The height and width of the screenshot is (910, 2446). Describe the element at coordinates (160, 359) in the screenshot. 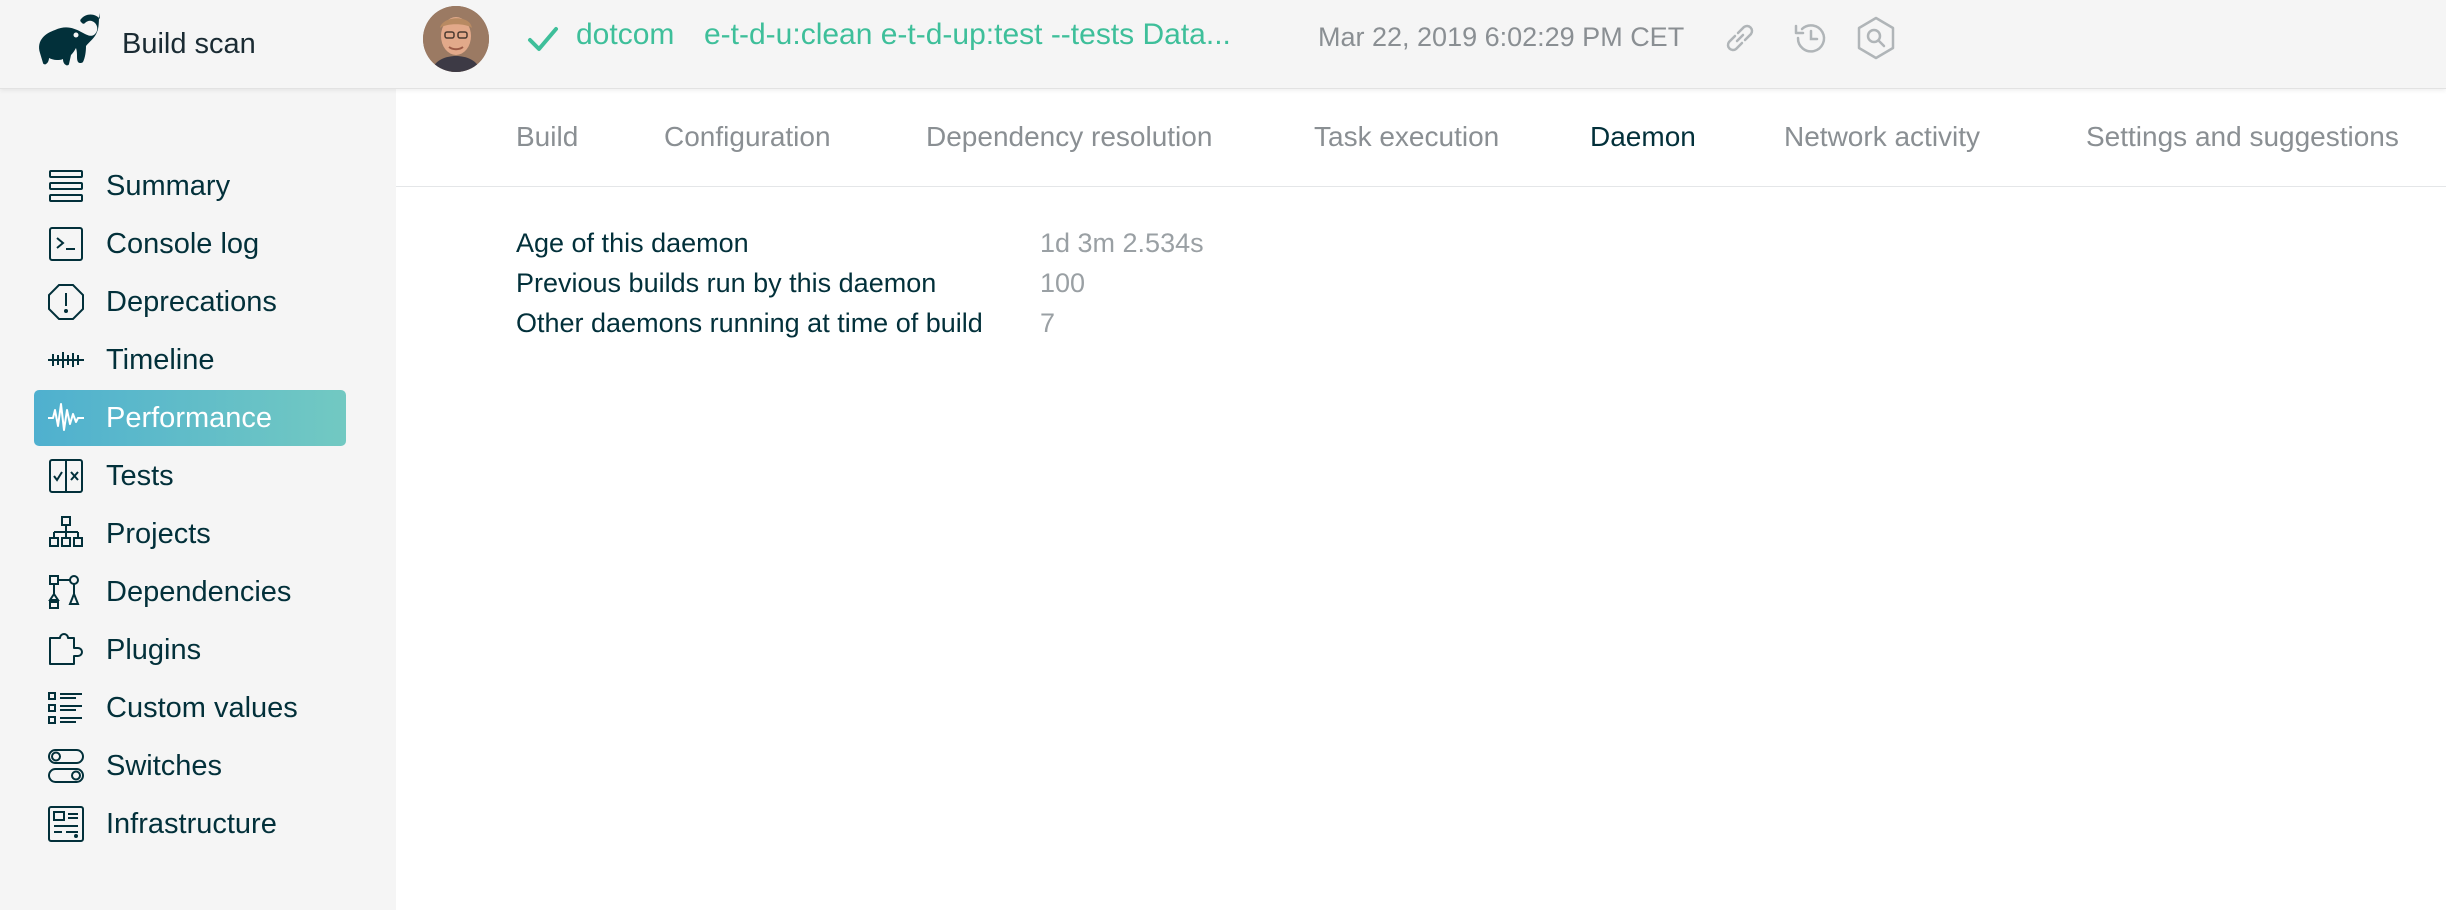

I see `sidebar-item-label: Timeline` at that location.